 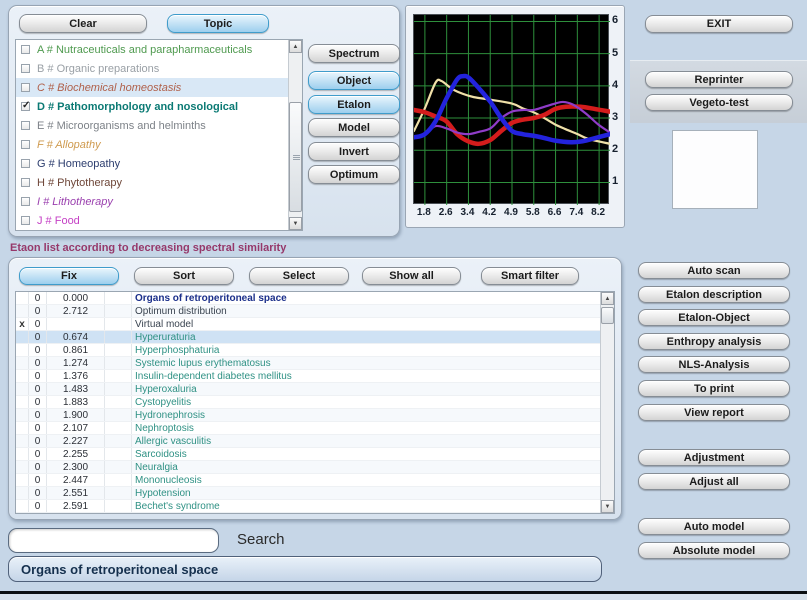 What do you see at coordinates (159, 201) in the screenshot?
I see `category-item: I # Lithotherapy` at bounding box center [159, 201].